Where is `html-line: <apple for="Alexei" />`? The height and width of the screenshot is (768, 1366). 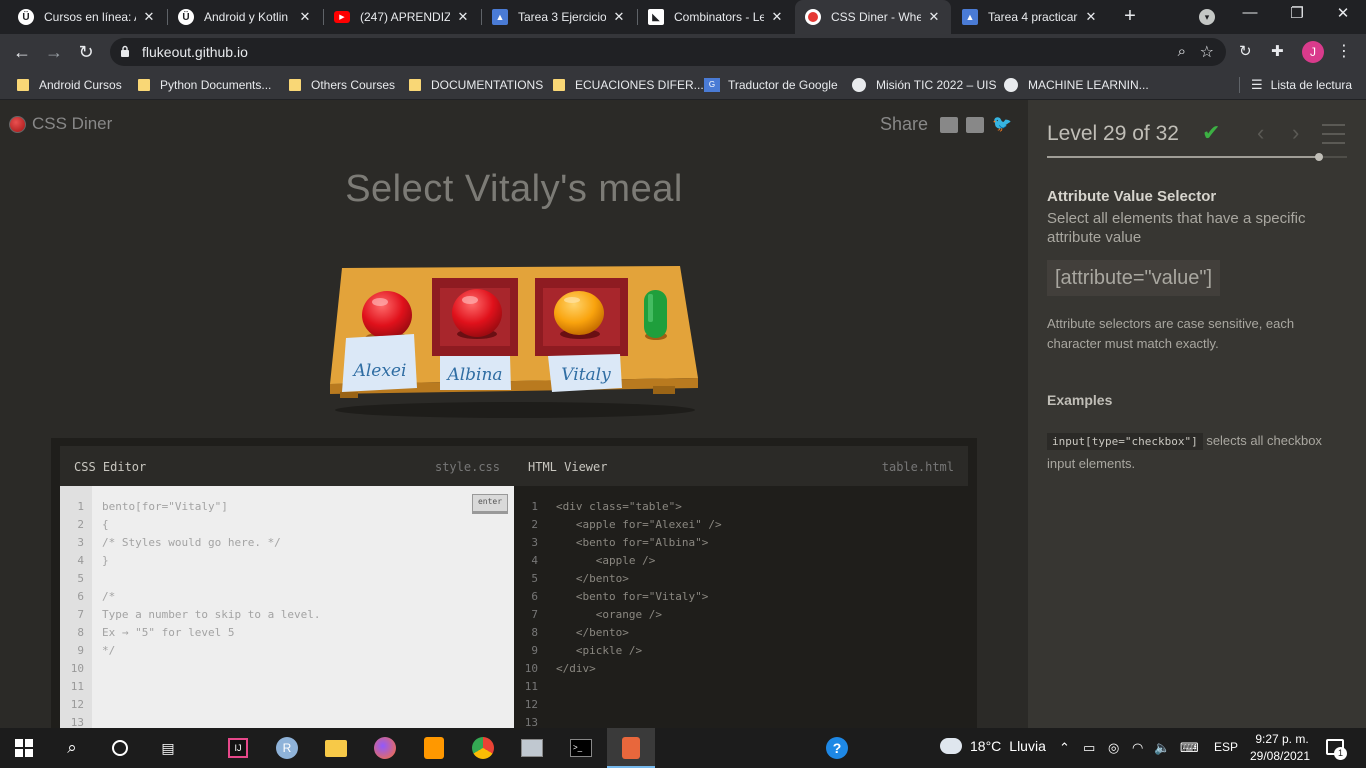 html-line: <apple for="Alexei" /> is located at coordinates (762, 525).